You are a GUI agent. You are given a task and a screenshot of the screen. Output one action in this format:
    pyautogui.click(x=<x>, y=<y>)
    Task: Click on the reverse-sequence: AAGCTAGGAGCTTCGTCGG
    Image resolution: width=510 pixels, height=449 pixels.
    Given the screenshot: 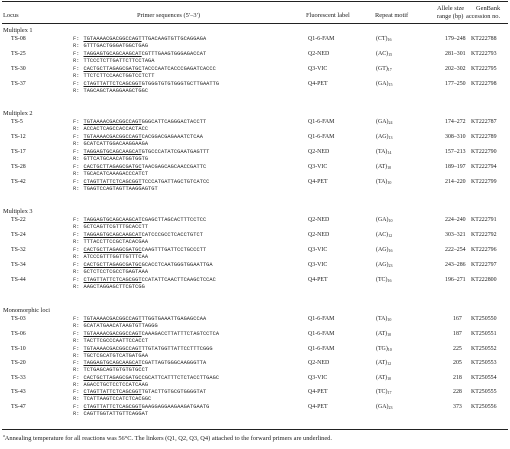 What is the action you would take?
    pyautogui.click(x=114, y=287)
    